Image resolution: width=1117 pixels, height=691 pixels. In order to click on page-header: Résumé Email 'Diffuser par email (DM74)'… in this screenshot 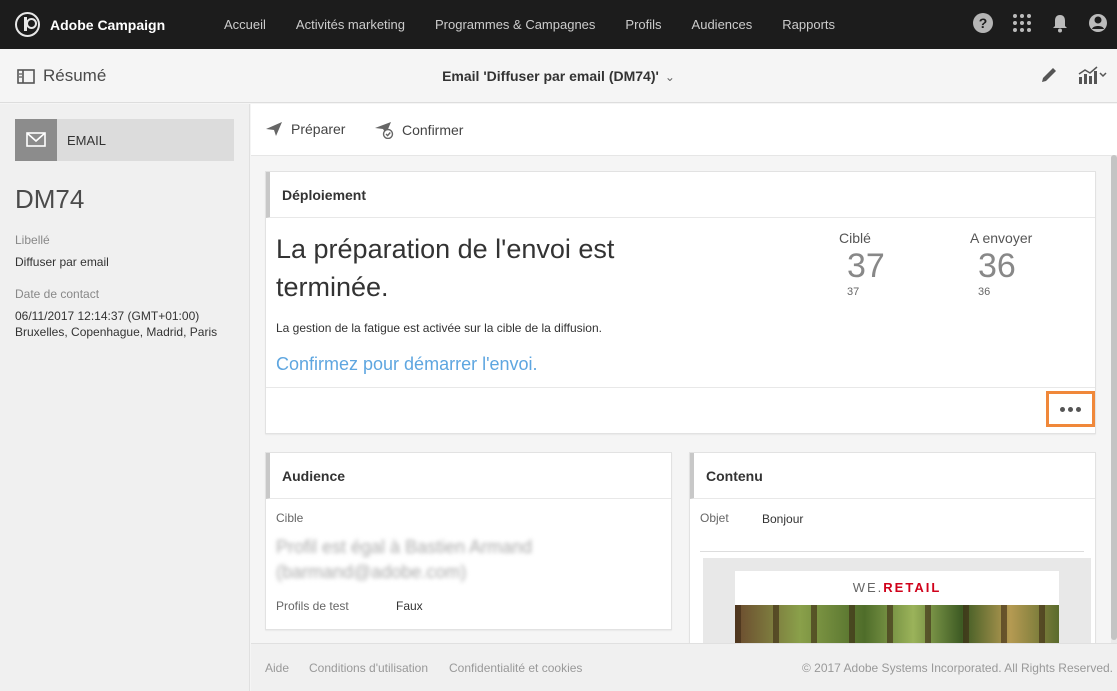, I will do `click(558, 76)`.